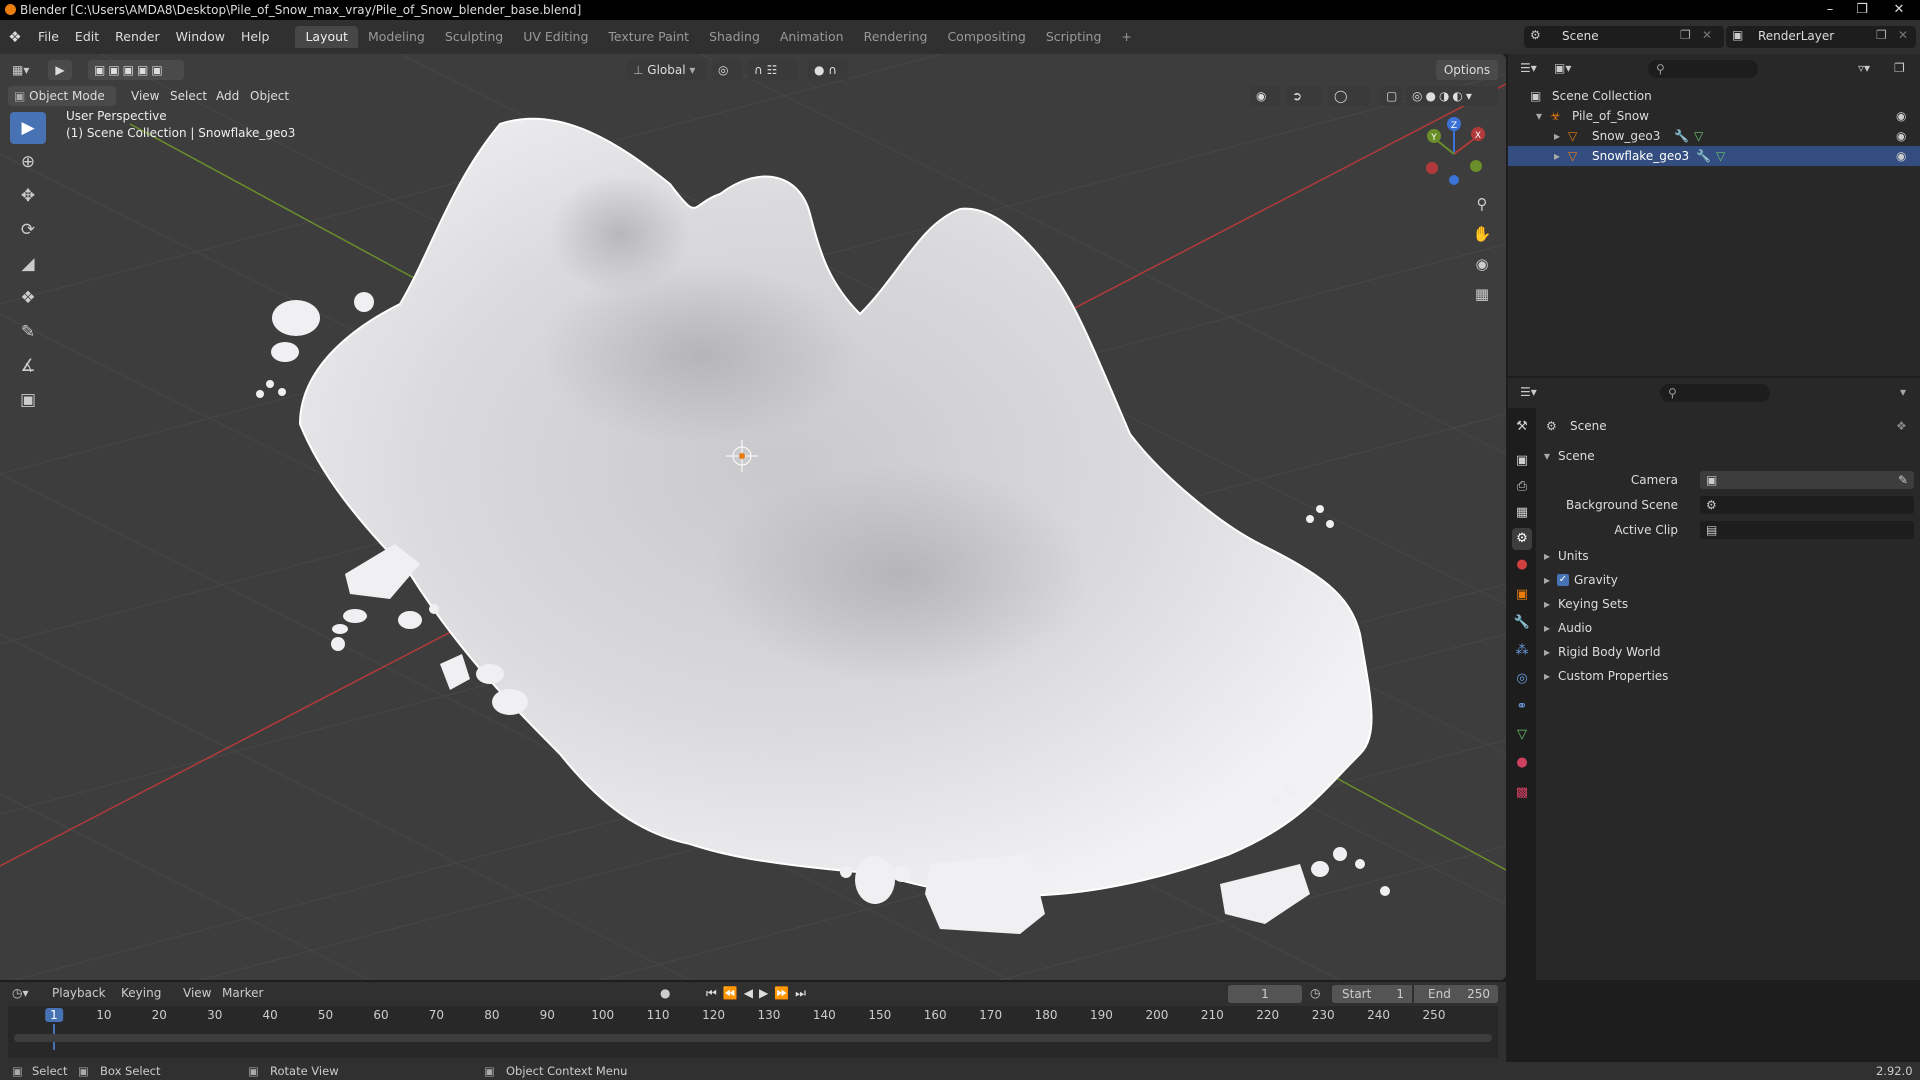 The image size is (1920, 1080). I want to click on menu-help: Help, so click(255, 37).